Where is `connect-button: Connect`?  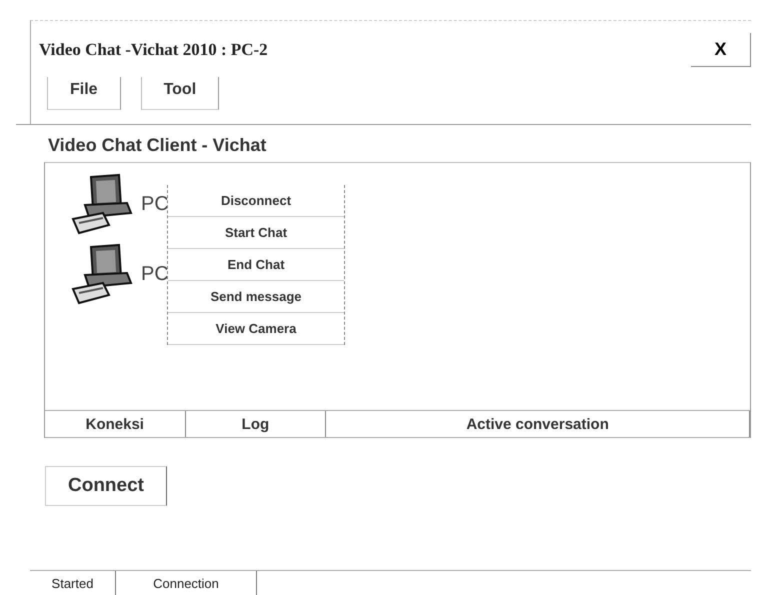 connect-button: Connect is located at coordinates (106, 486).